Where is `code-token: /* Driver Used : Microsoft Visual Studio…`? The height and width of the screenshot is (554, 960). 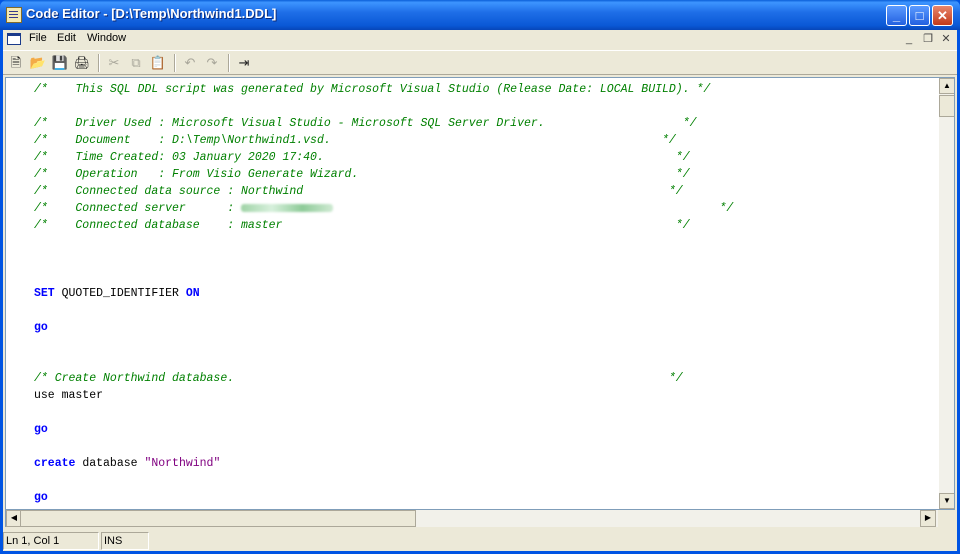
code-token: /* Driver Used : Microsoft Visual Studio… is located at coordinates (365, 123).